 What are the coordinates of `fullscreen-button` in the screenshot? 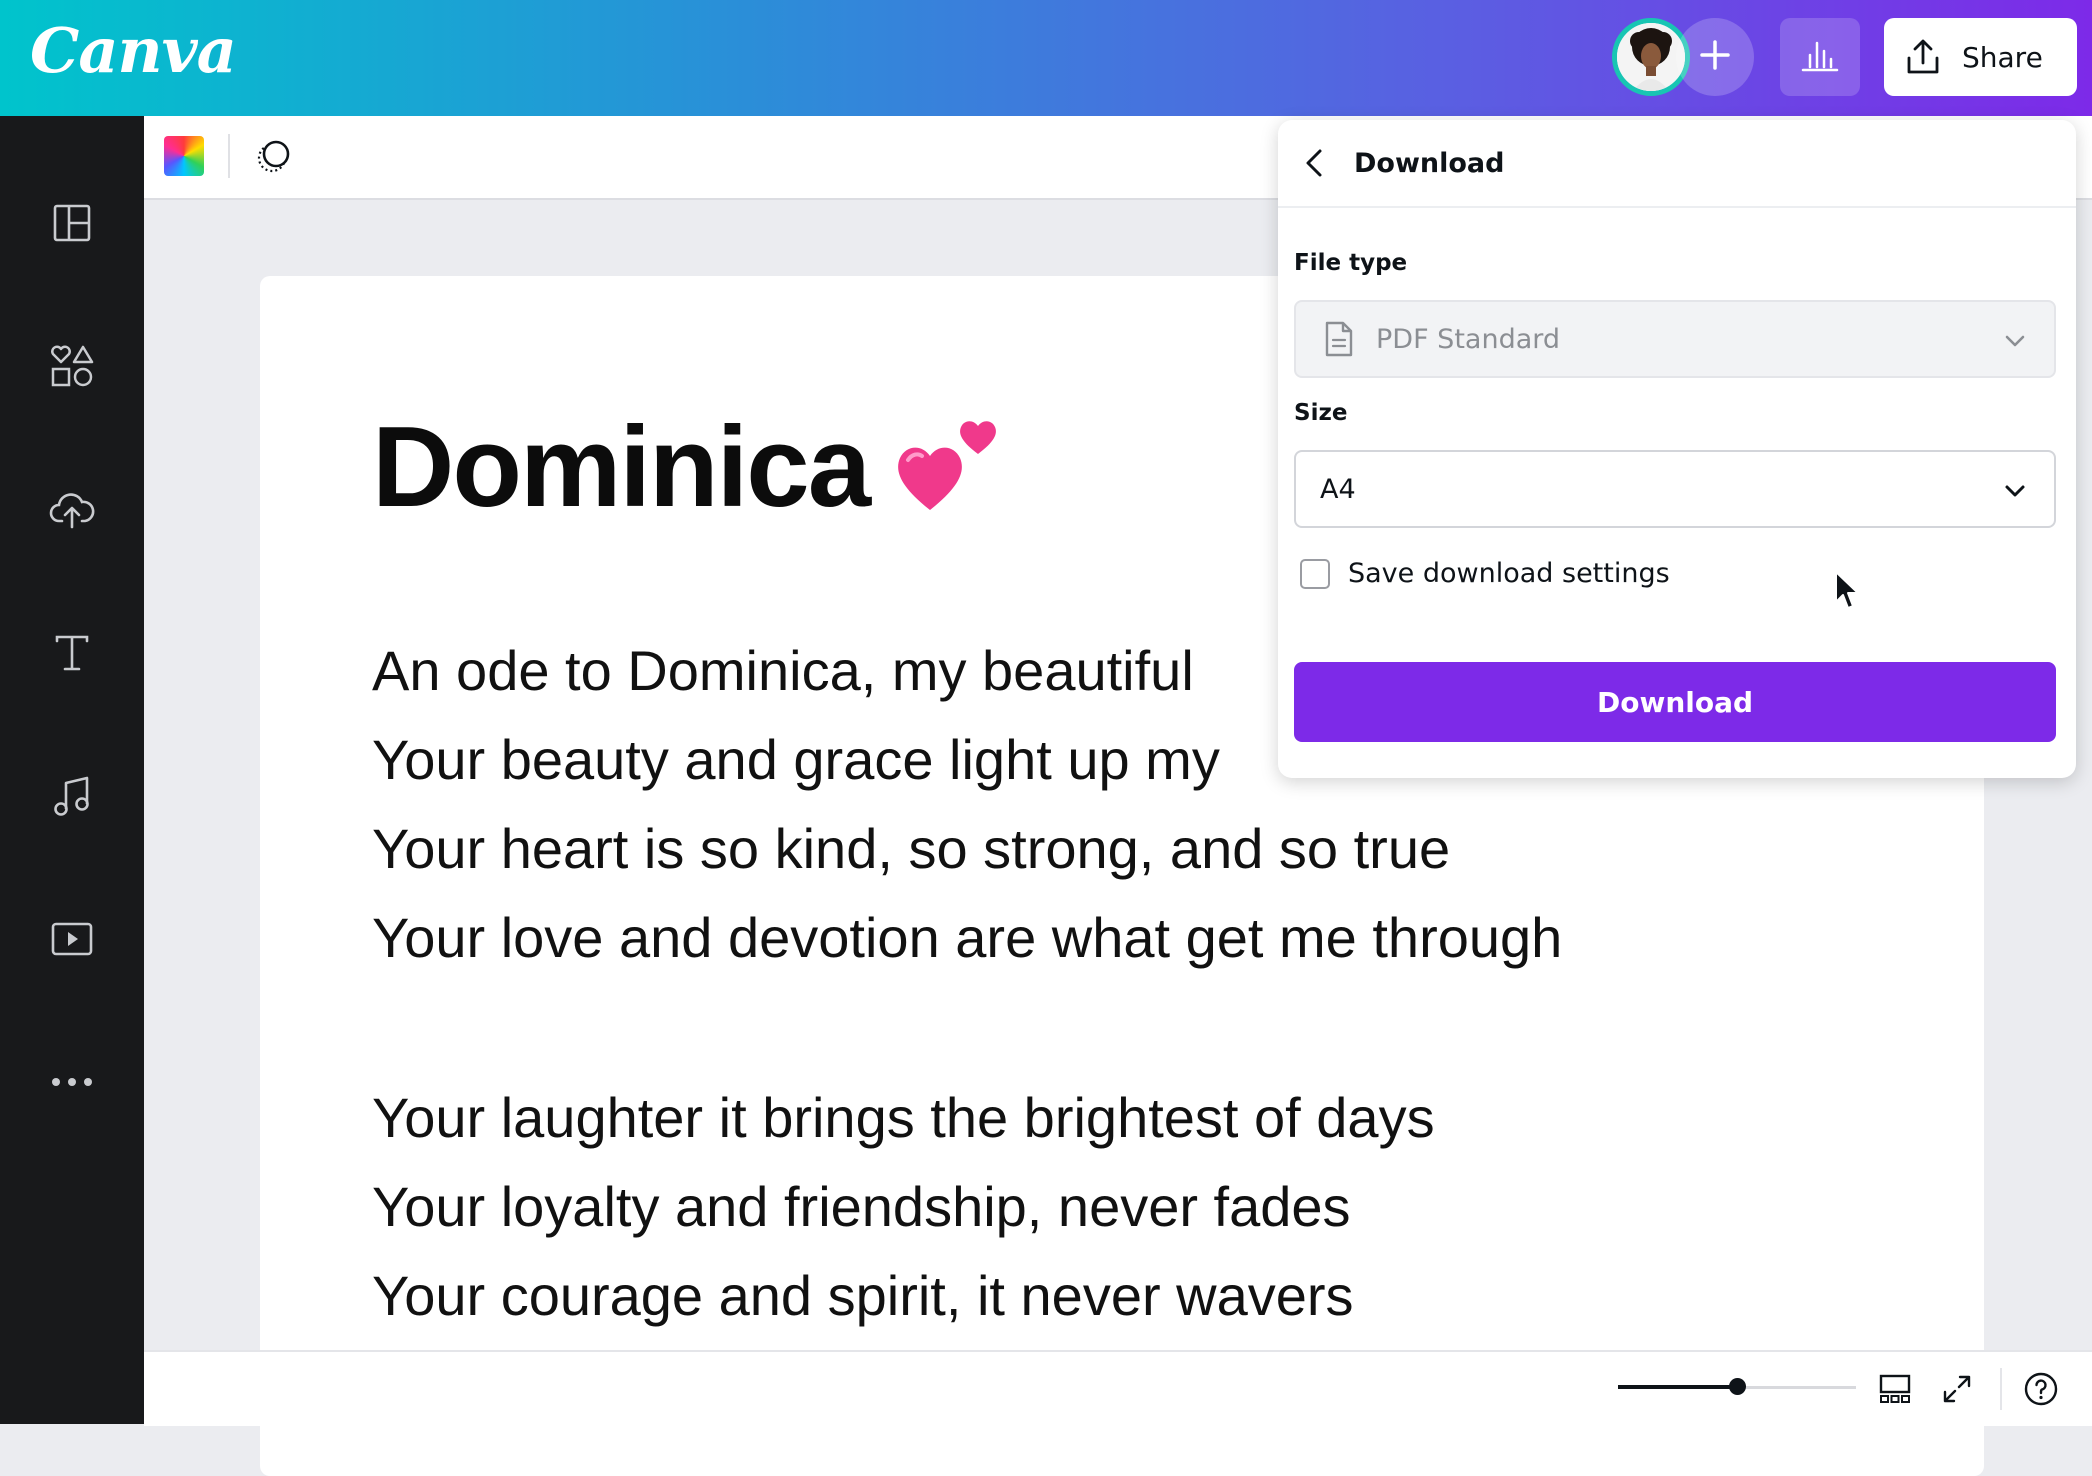 It's located at (1957, 1389).